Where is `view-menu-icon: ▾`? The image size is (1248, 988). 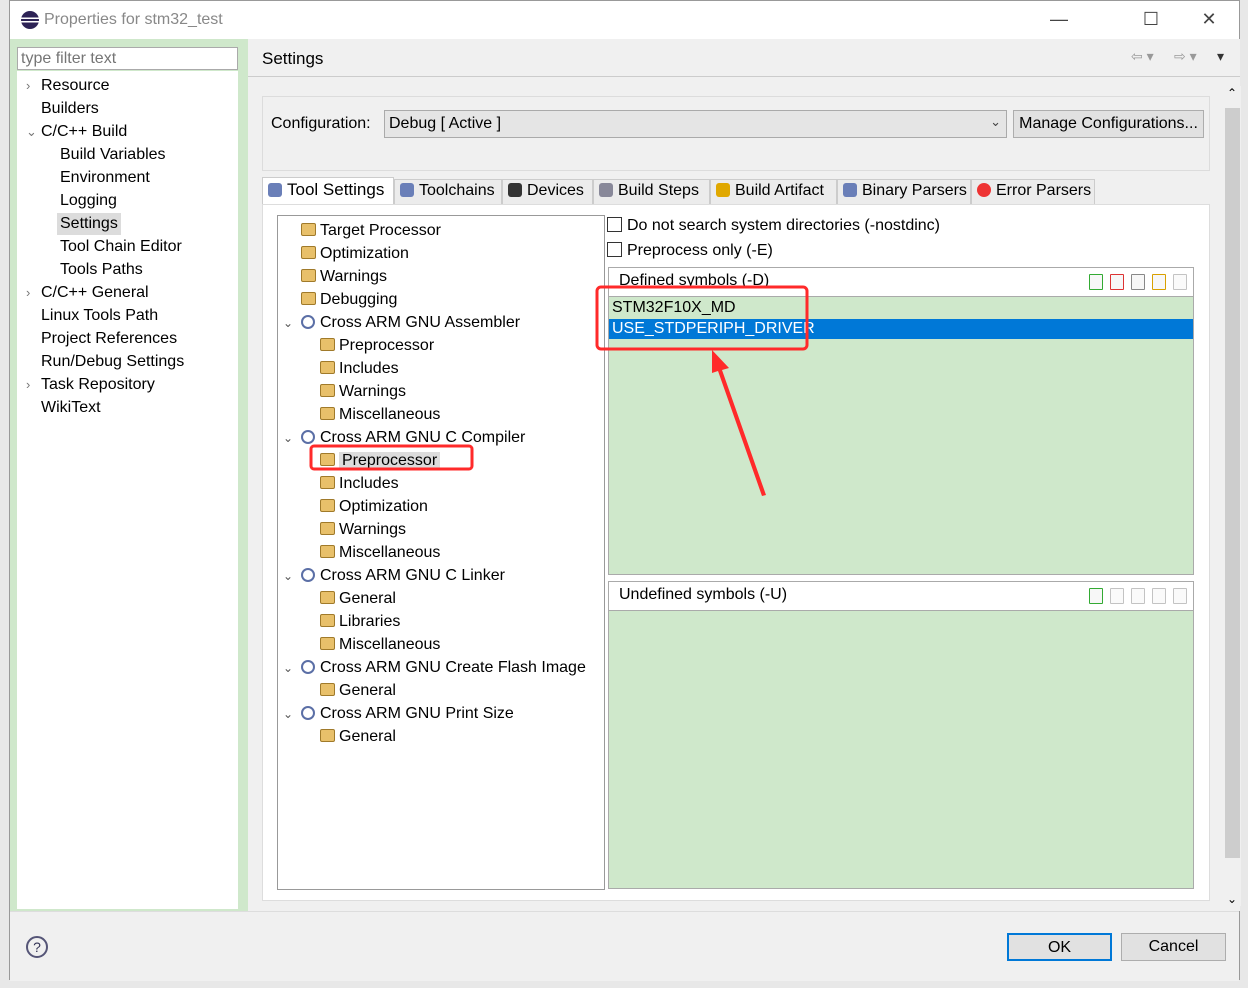 view-menu-icon: ▾ is located at coordinates (1220, 56).